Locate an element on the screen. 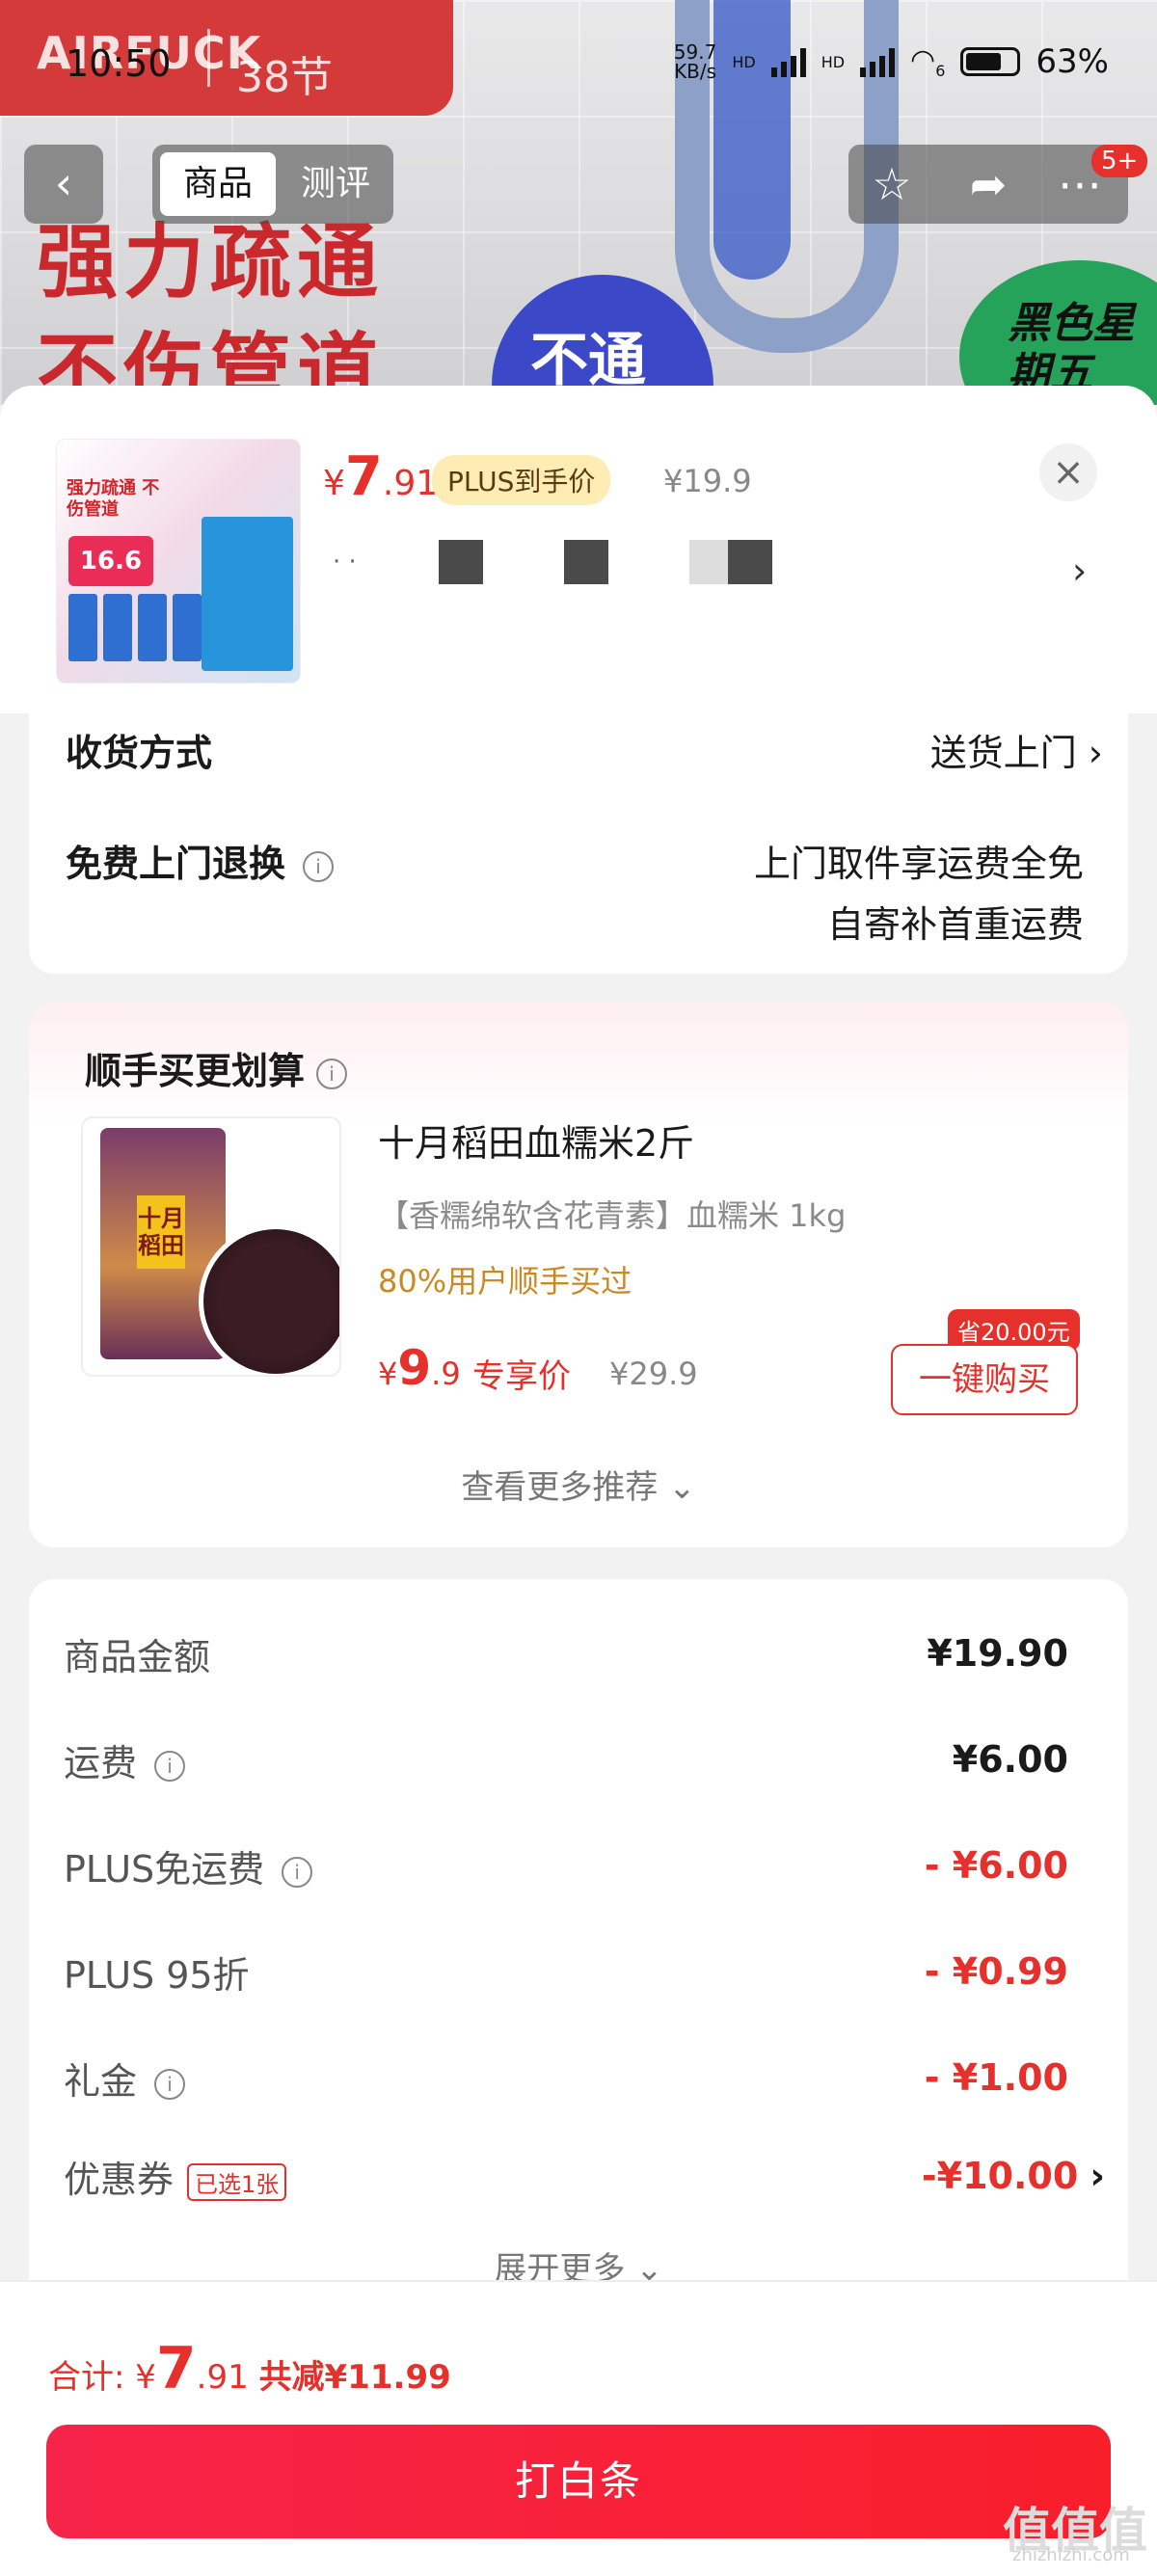  rec-price-tag: 专享价 is located at coordinates (521, 1377).